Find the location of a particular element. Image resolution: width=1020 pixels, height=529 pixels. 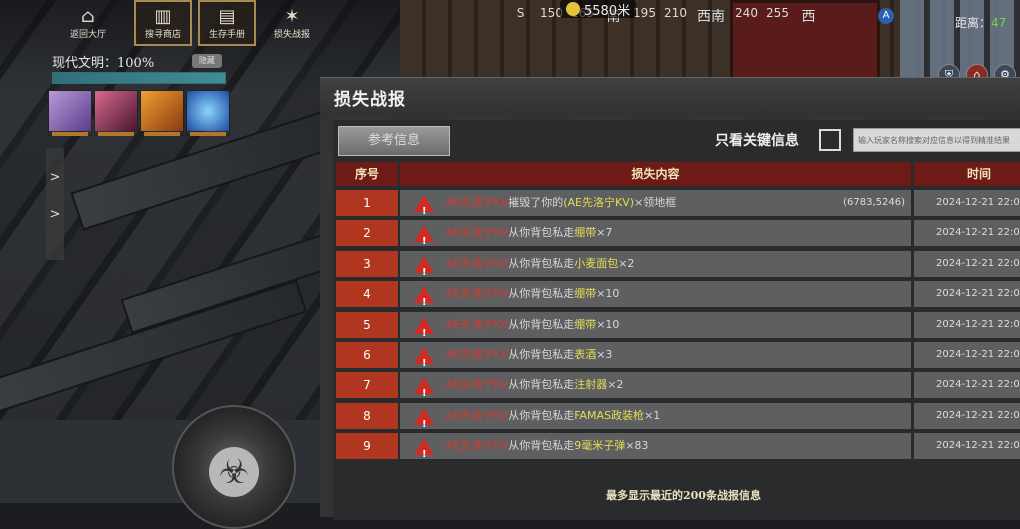

civilization-progress-bar is located at coordinates (139, 78).